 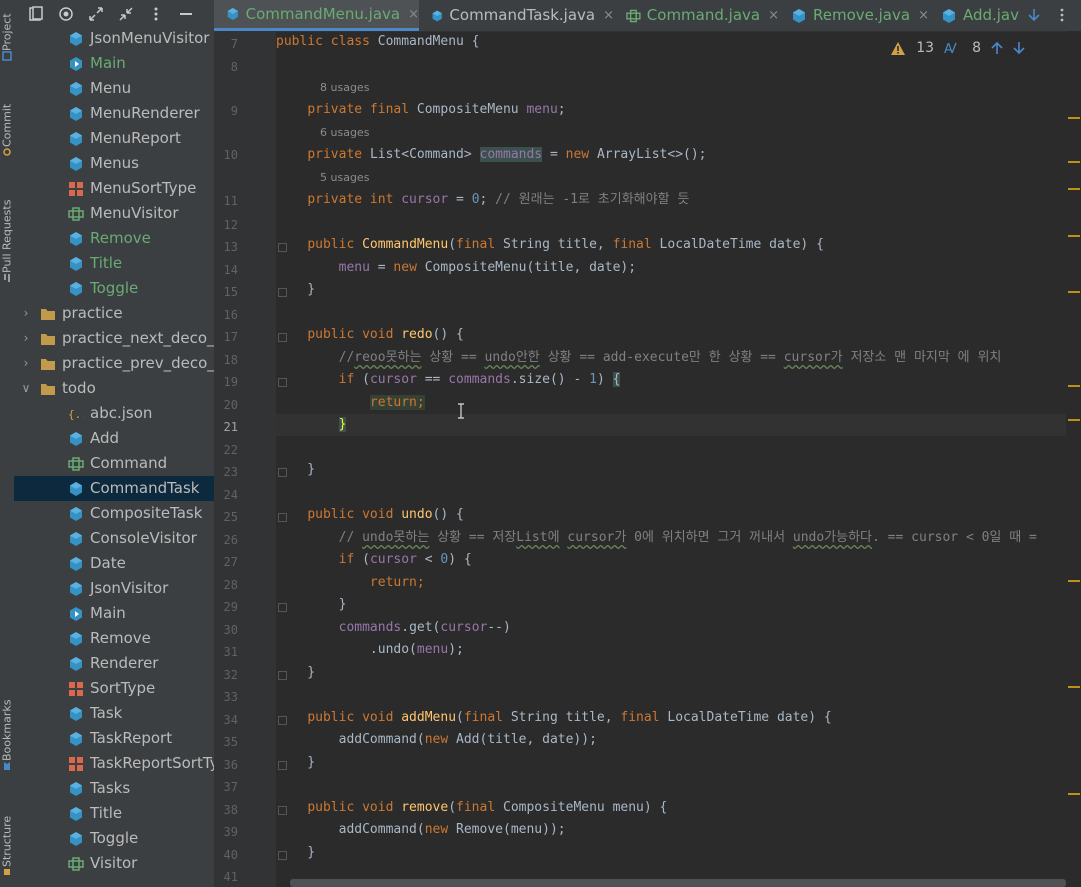 What do you see at coordinates (114, 588) in the screenshot?
I see `tree-item: JsonVisitor` at bounding box center [114, 588].